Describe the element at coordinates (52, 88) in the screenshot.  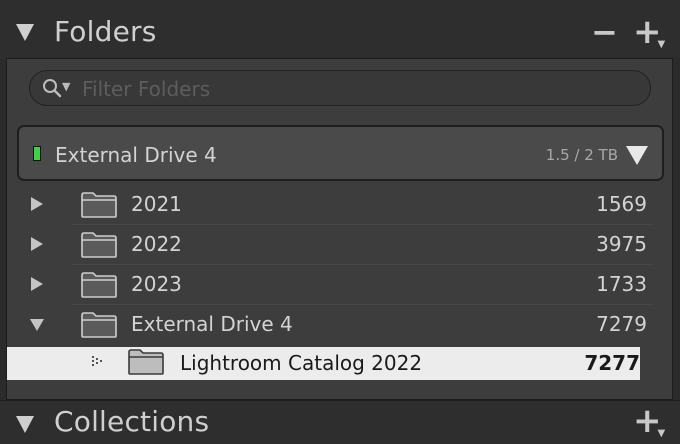
I see `search-icon` at that location.